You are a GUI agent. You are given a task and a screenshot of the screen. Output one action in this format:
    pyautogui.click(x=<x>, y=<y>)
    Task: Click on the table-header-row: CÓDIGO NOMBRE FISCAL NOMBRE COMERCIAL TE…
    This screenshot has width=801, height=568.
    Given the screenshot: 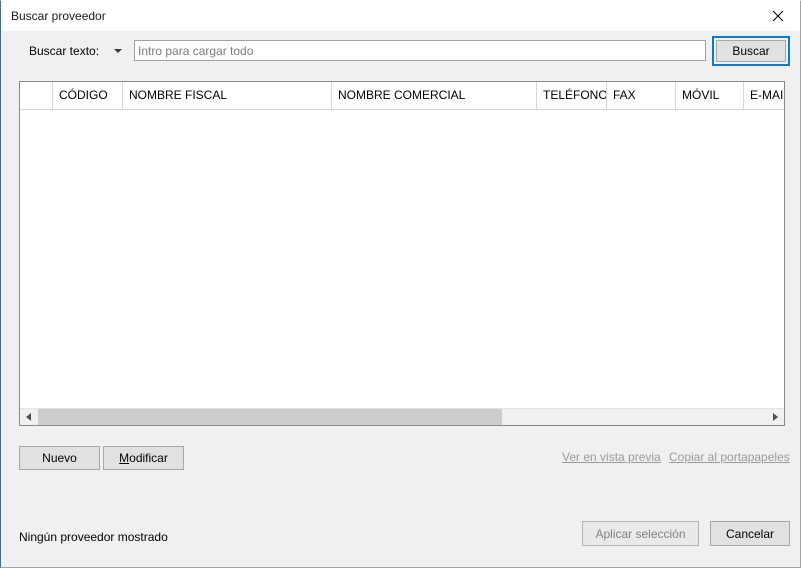 What is the action you would take?
    pyautogui.click(x=402, y=96)
    